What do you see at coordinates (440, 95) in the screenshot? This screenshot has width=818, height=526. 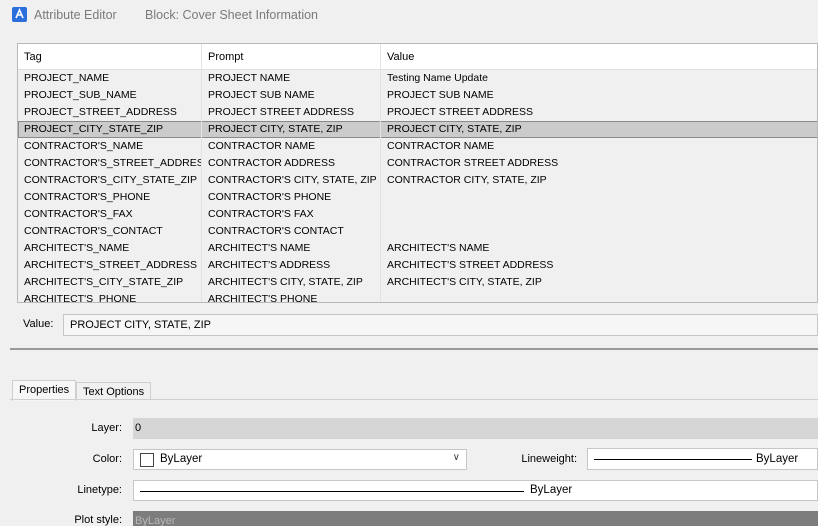 I see `table-cell-value: PROJECT SUB NAME` at bounding box center [440, 95].